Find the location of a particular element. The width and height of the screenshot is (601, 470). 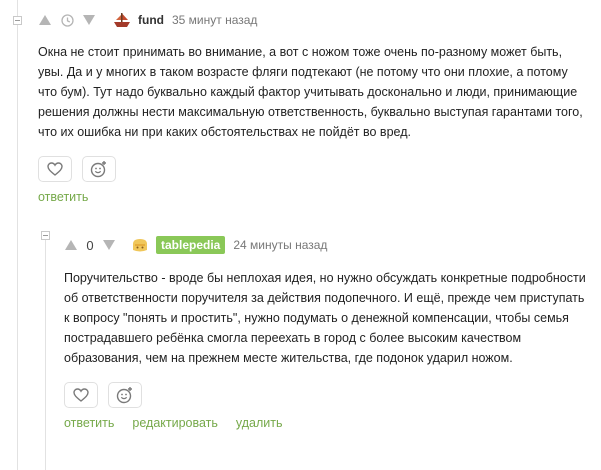

thread-line-nested is located at coordinates (45, 355).